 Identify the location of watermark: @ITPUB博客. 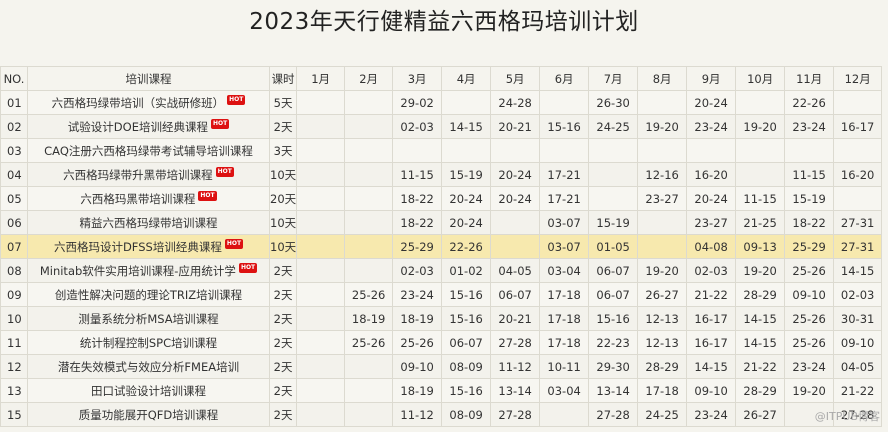
(847, 416).